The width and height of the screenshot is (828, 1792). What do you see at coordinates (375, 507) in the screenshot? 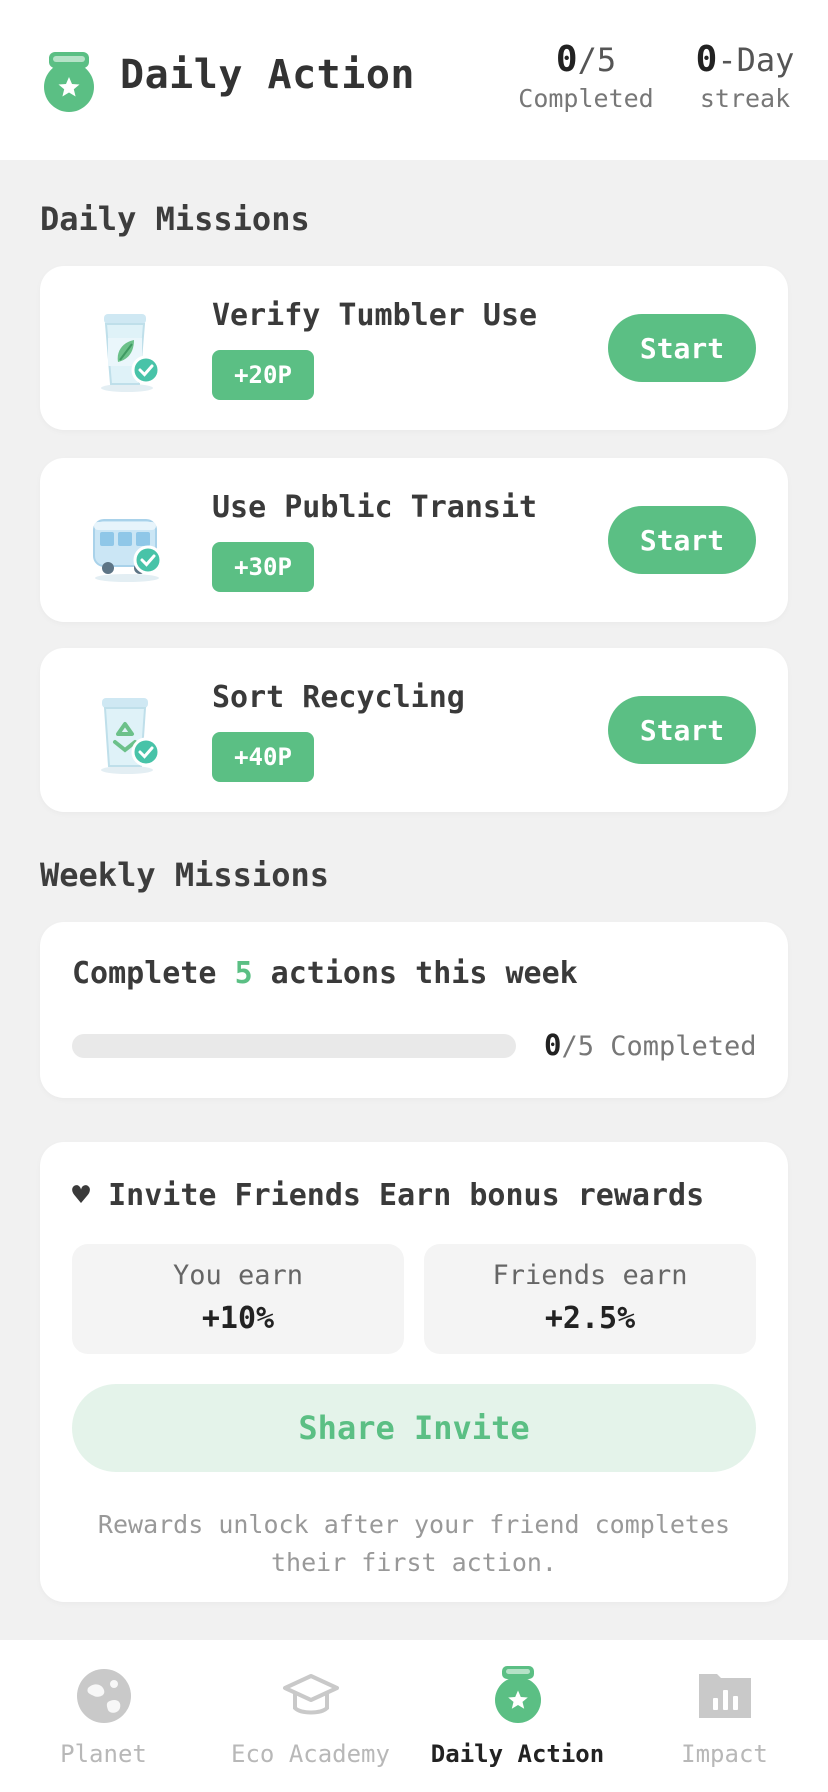
I see `mission-title: Use Public Transit` at bounding box center [375, 507].